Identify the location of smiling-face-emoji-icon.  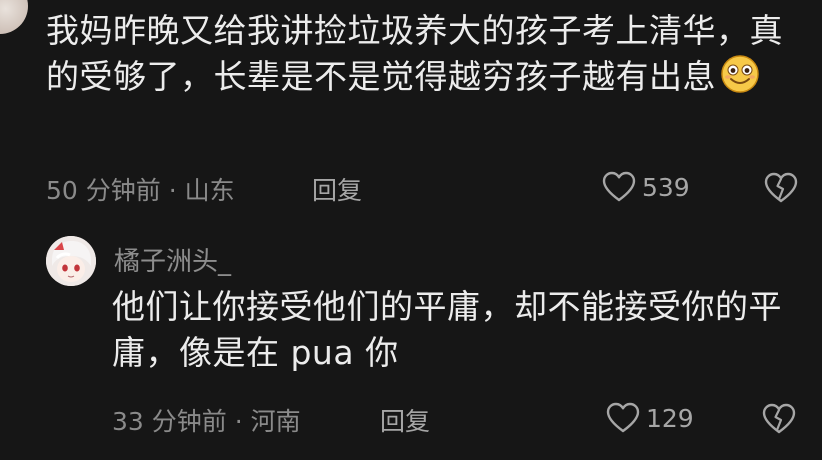
(740, 74).